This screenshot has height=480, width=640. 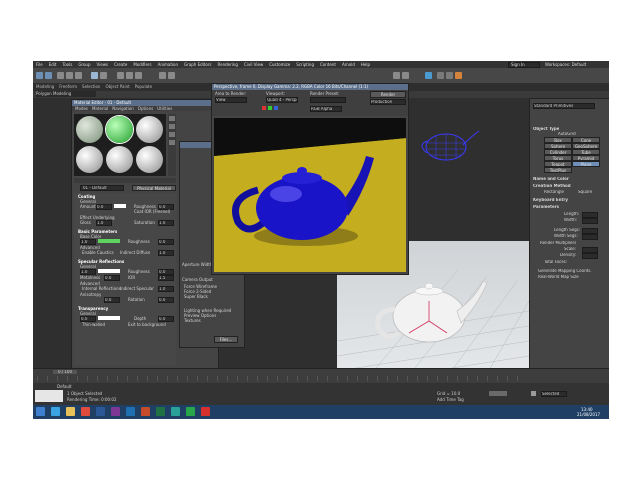 What do you see at coordinates (69, 75) in the screenshot?
I see `unlink-icon` at bounding box center [69, 75].